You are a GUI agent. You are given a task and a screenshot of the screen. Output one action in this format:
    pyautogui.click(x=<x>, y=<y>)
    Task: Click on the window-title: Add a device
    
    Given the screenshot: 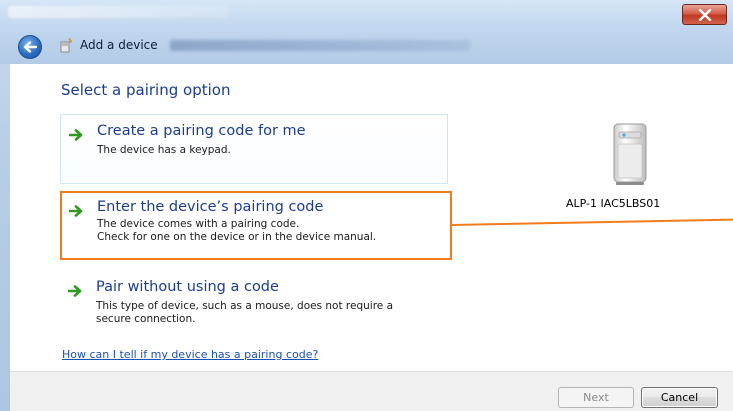 What is the action you would take?
    pyautogui.click(x=119, y=45)
    